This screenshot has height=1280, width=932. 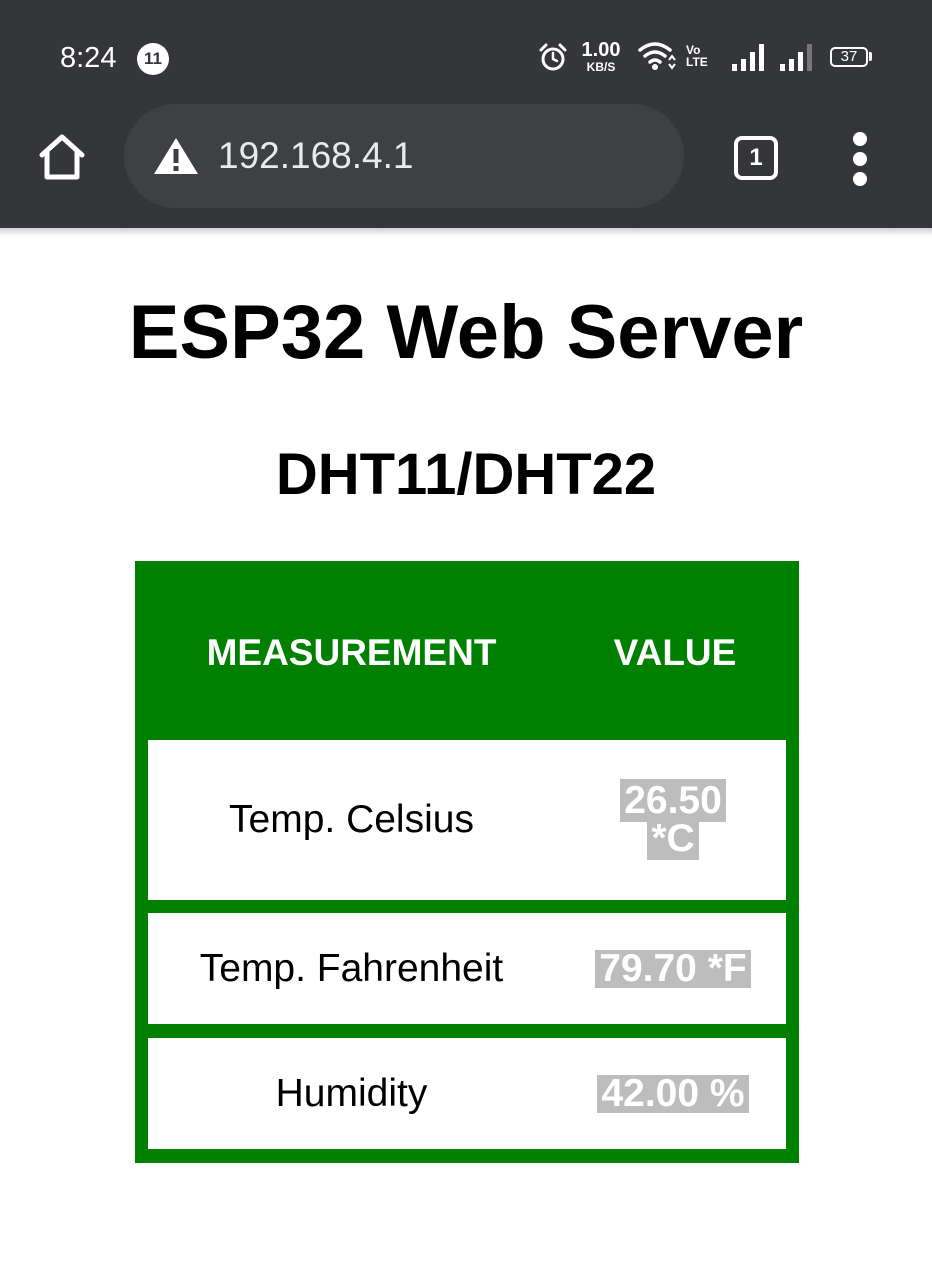 I want to click on address-bar: 192.168.4.1, so click(x=404, y=156).